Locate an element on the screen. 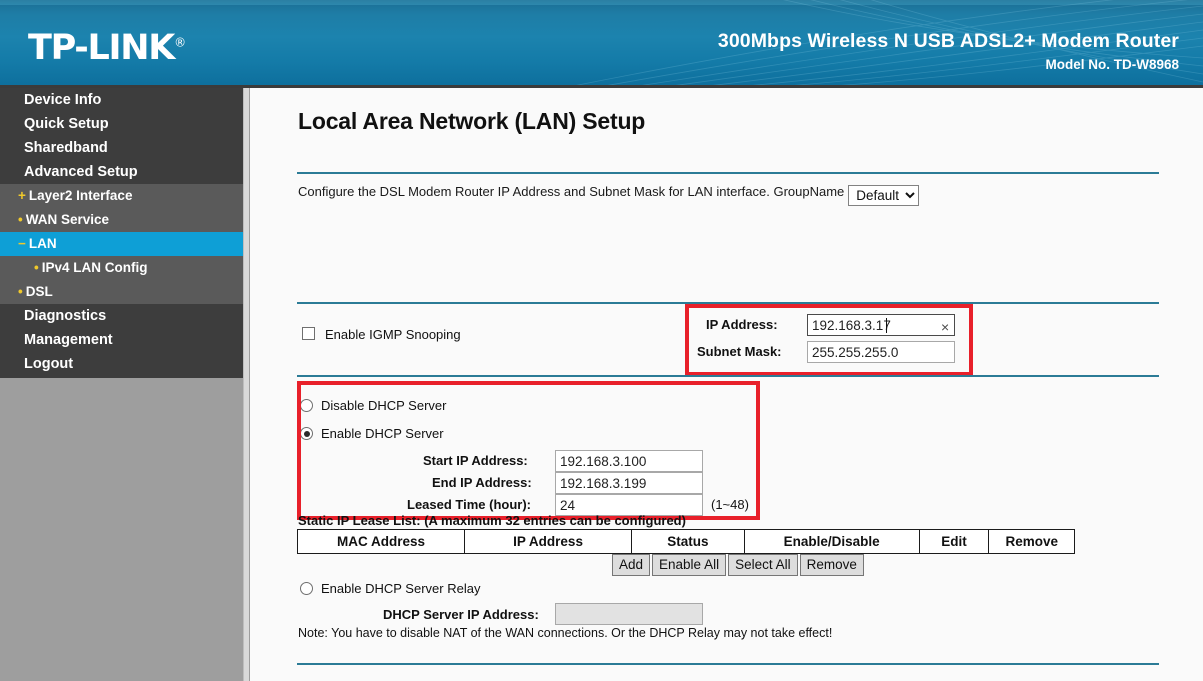  sidebar-item-ipv4-lan-config: • IPv4 LAN Config is located at coordinates (121, 268).